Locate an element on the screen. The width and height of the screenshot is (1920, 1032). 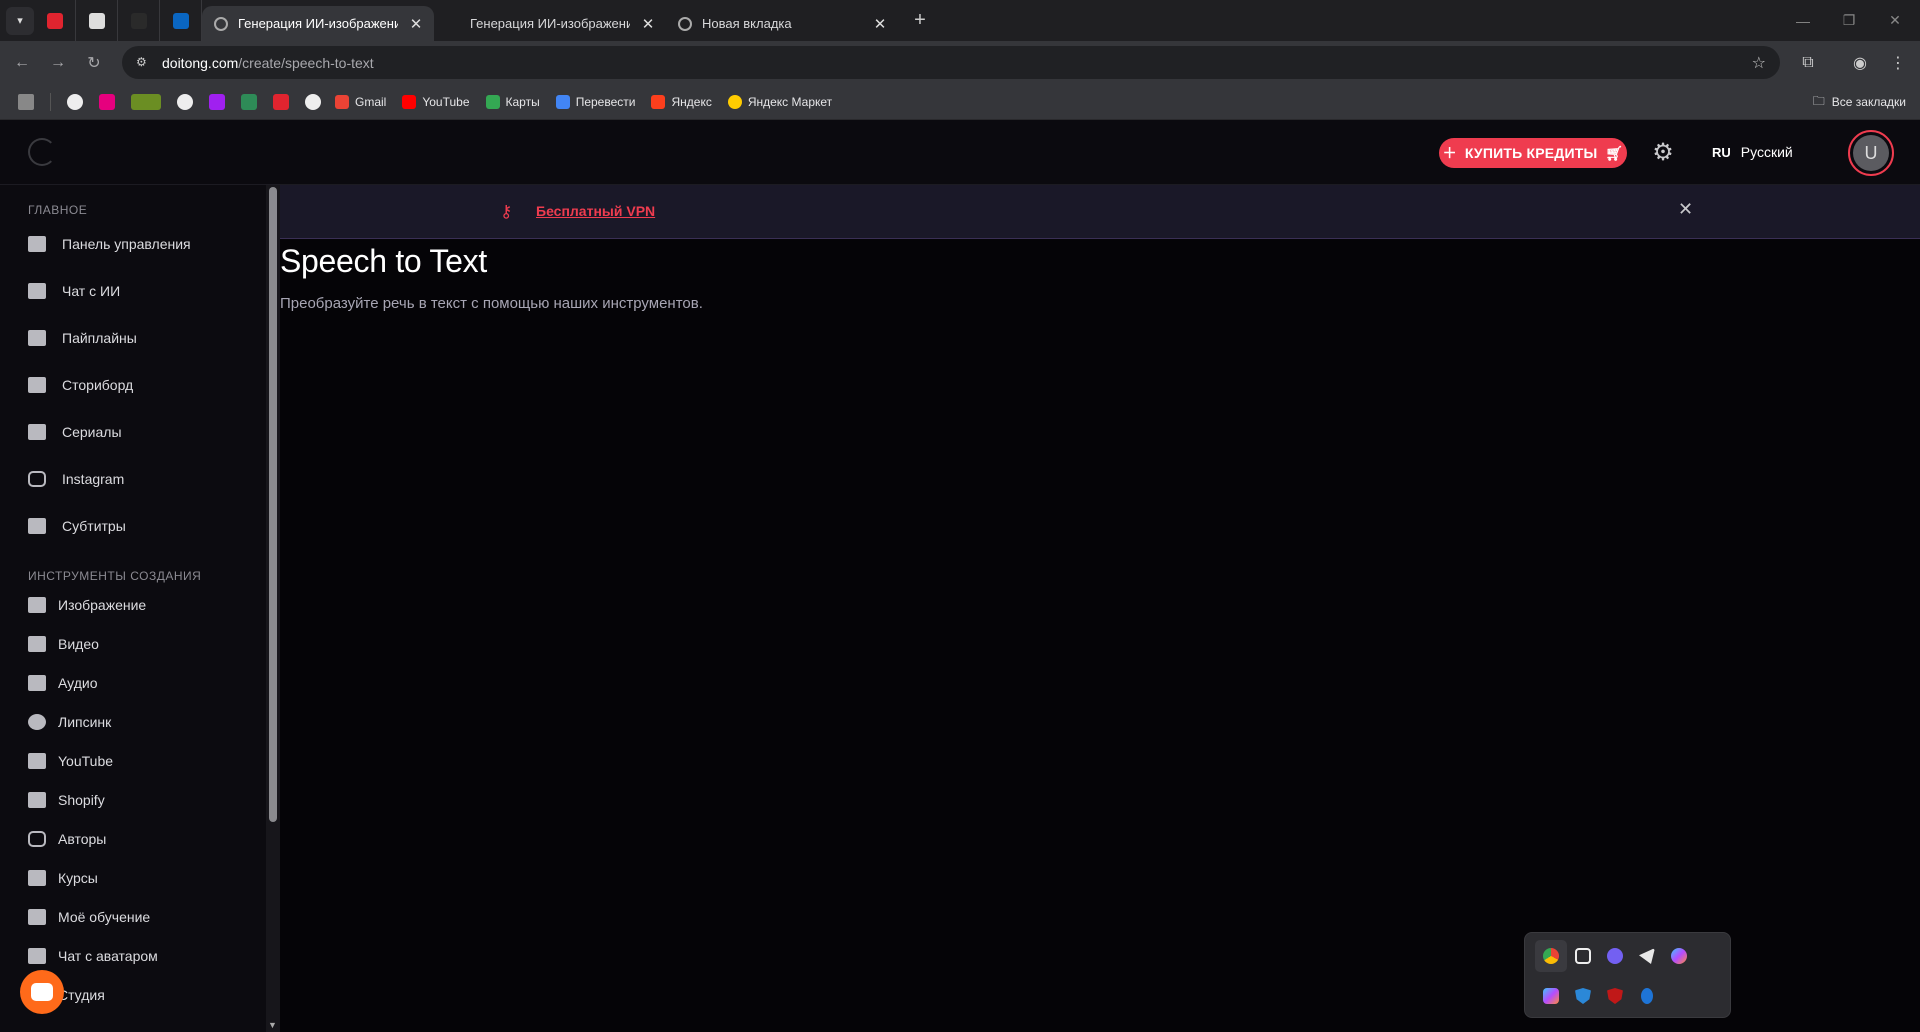
sidebar-item-authors: Авторы is located at coordinates (67, 839).